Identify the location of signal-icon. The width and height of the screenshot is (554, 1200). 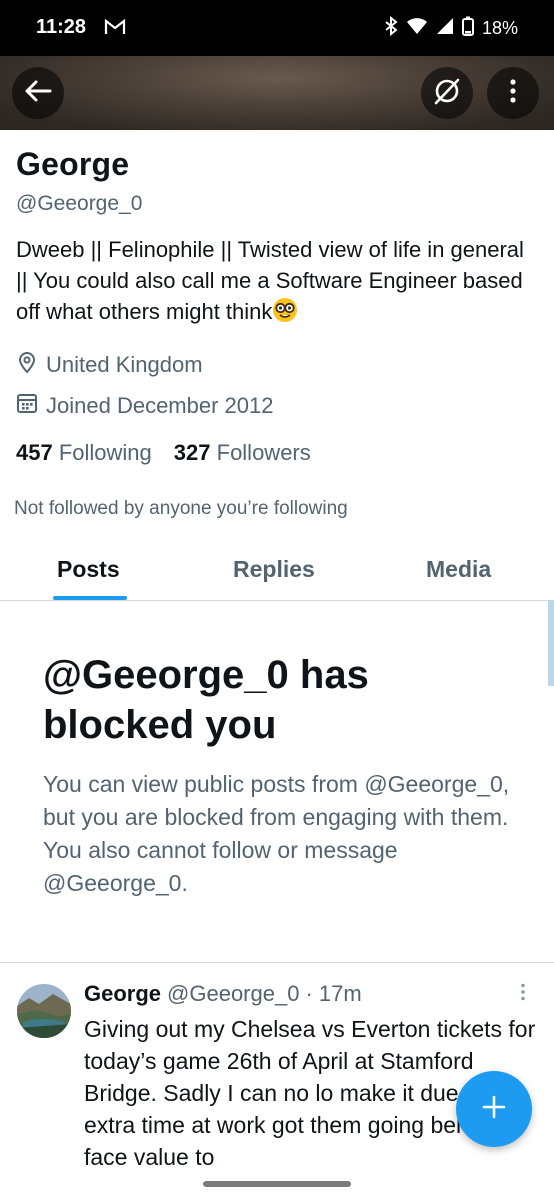
(445, 28).